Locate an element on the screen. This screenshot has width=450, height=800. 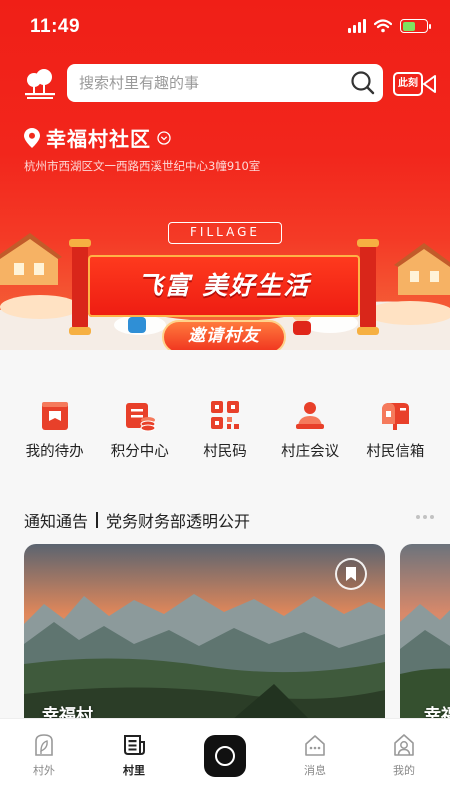
quick-menu-points: 积分中心 is located at coordinates (140, 429).